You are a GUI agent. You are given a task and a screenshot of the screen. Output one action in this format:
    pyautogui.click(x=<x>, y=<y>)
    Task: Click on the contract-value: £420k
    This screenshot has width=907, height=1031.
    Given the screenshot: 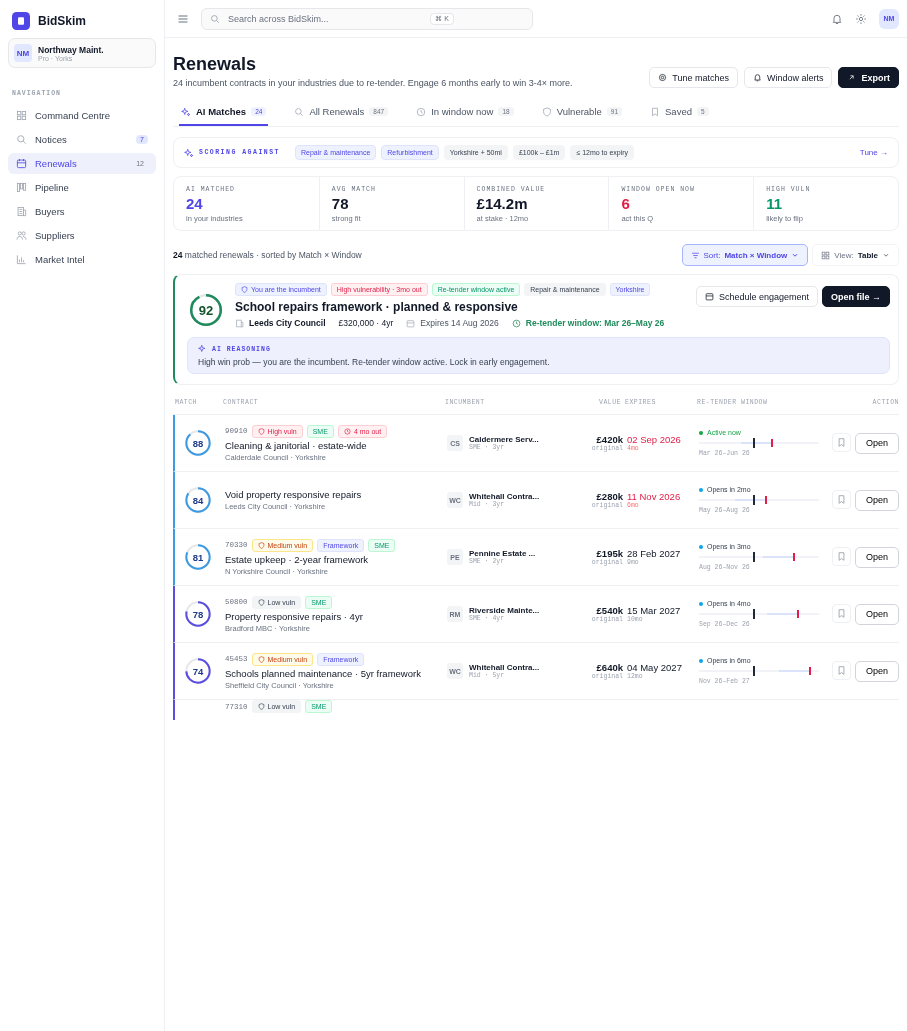 What is the action you would take?
    pyautogui.click(x=609, y=439)
    